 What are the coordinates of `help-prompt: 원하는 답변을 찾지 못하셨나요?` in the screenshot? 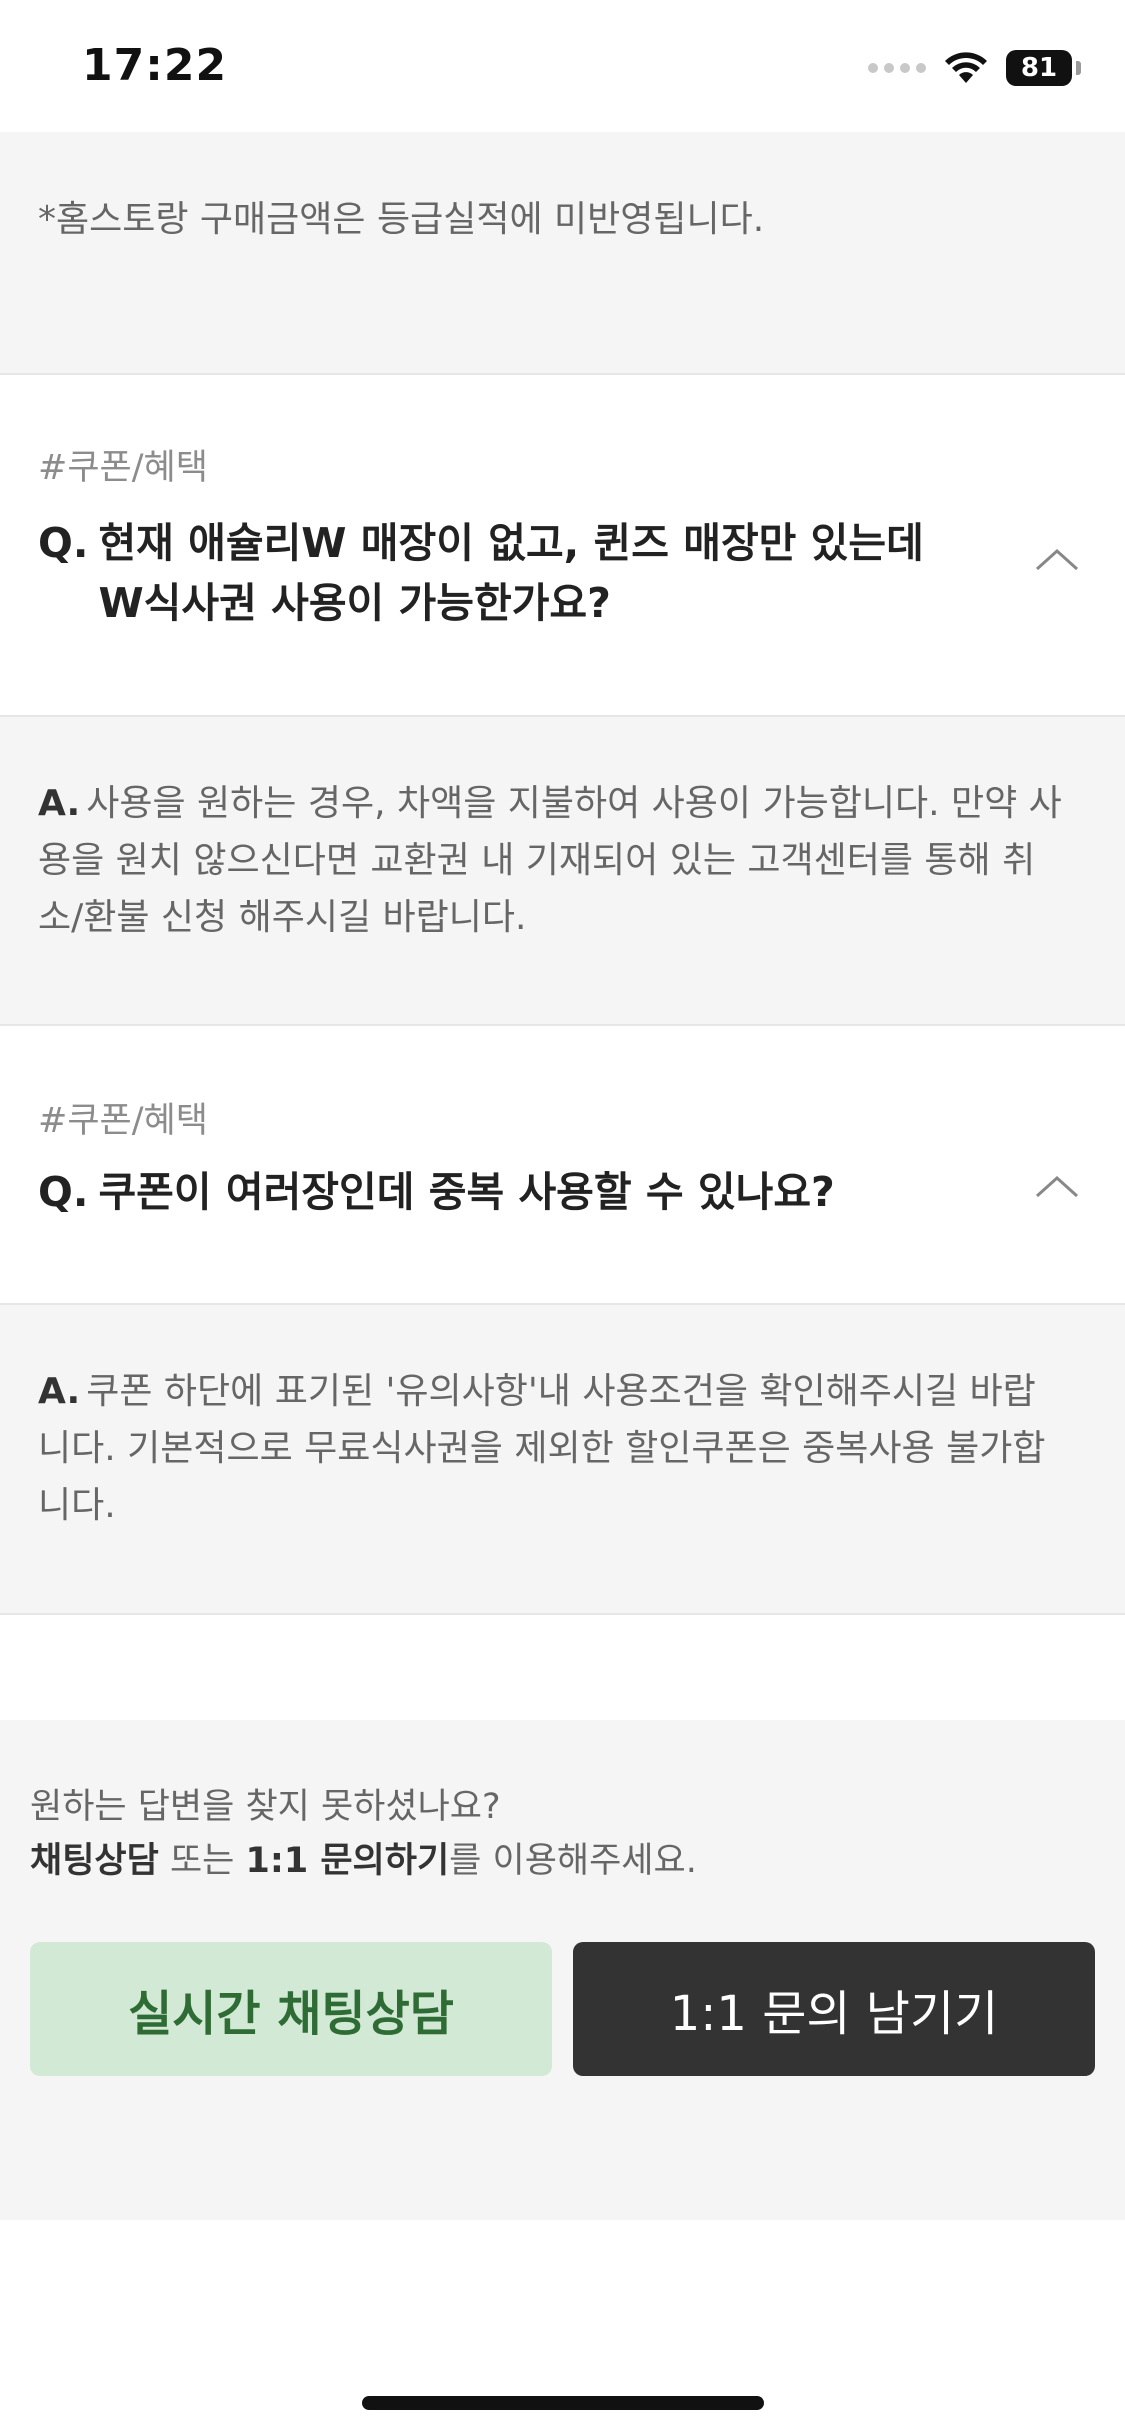 It's located at (265, 1807).